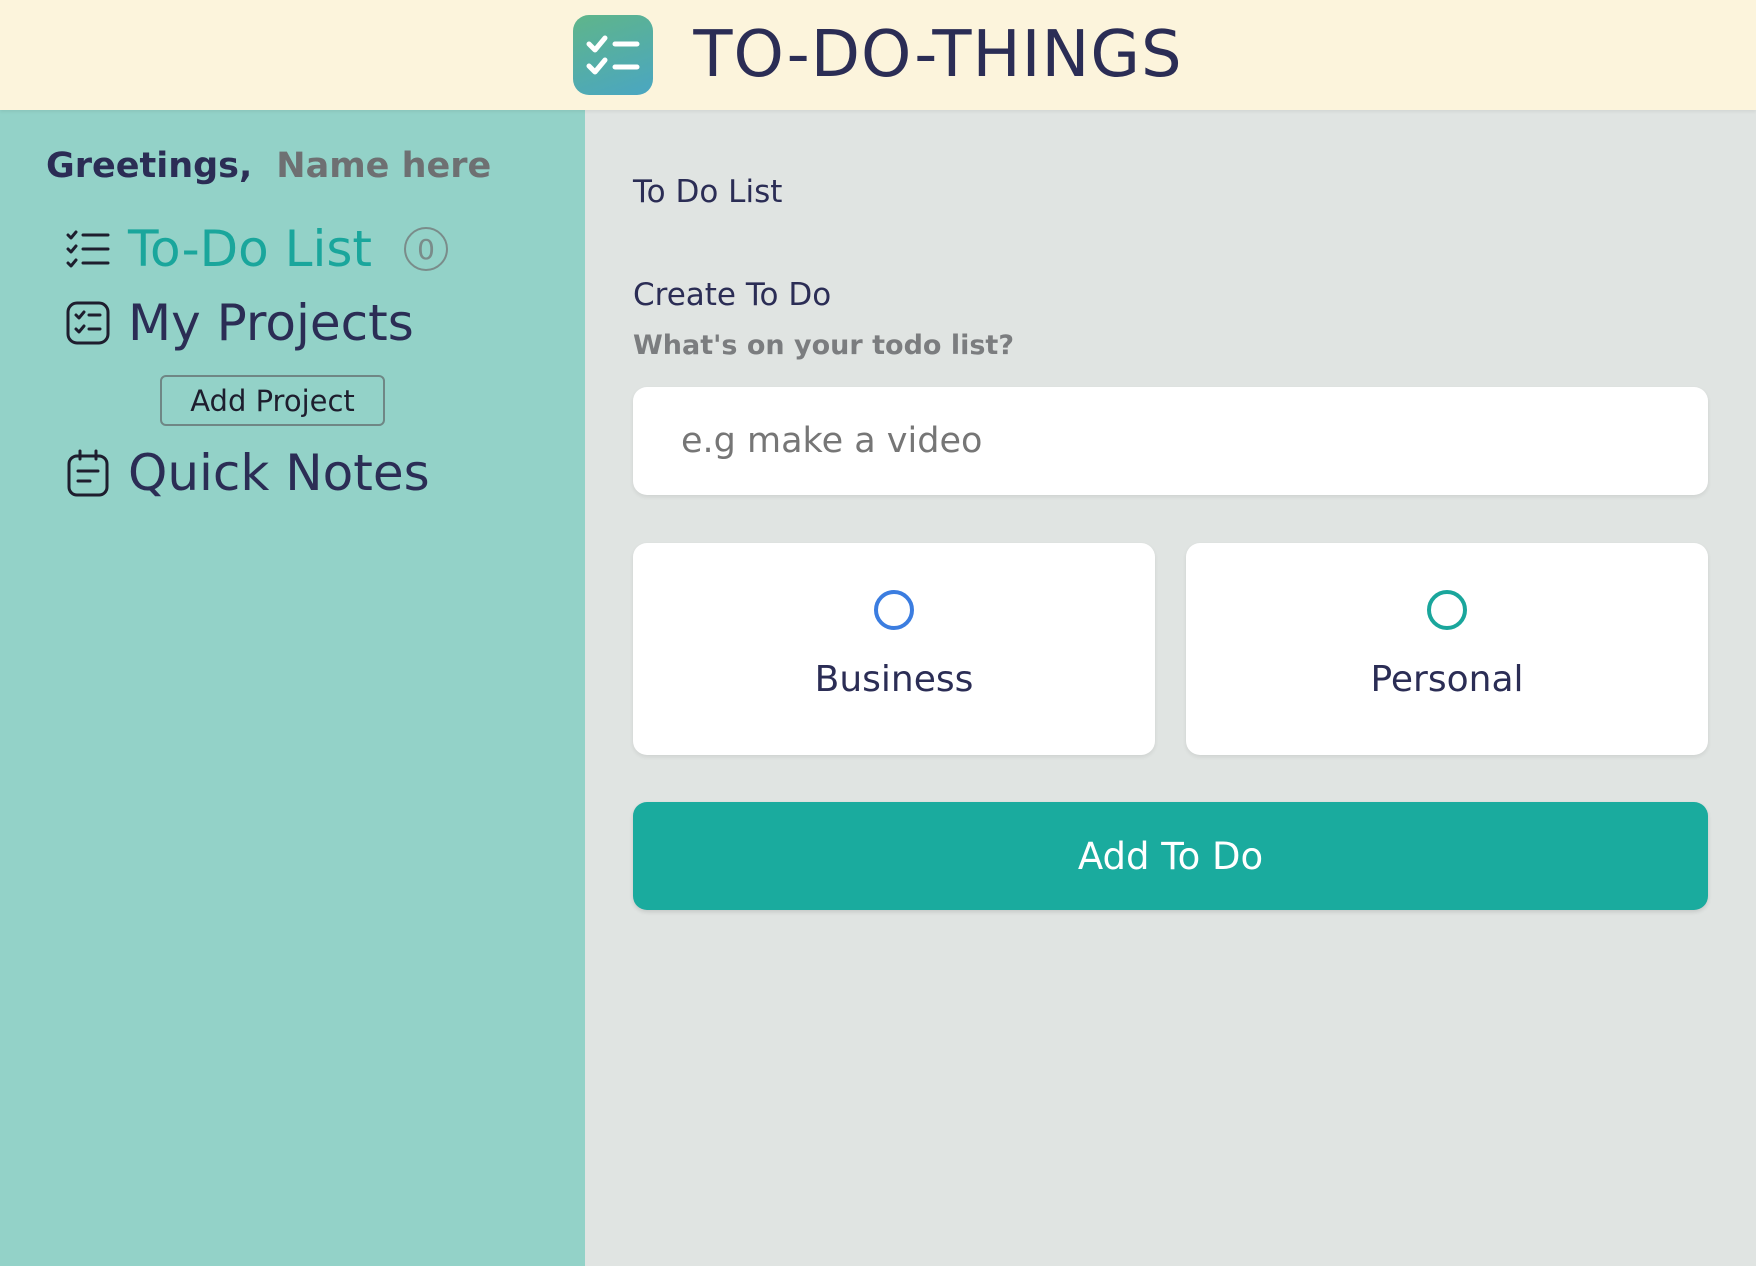  I want to click on notepad-icon, so click(88, 473).